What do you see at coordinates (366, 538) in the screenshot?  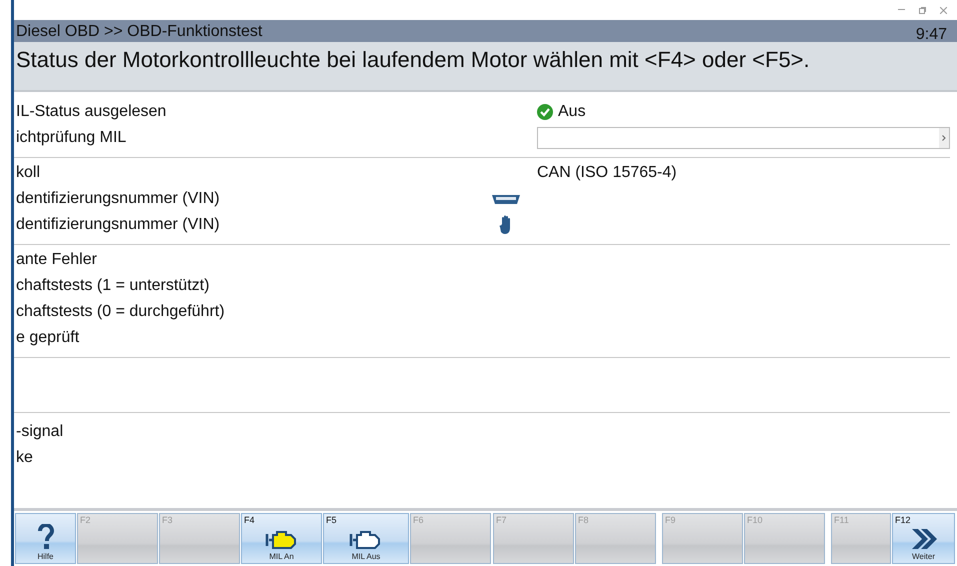 I see `function-key: F5 MIL Aus` at bounding box center [366, 538].